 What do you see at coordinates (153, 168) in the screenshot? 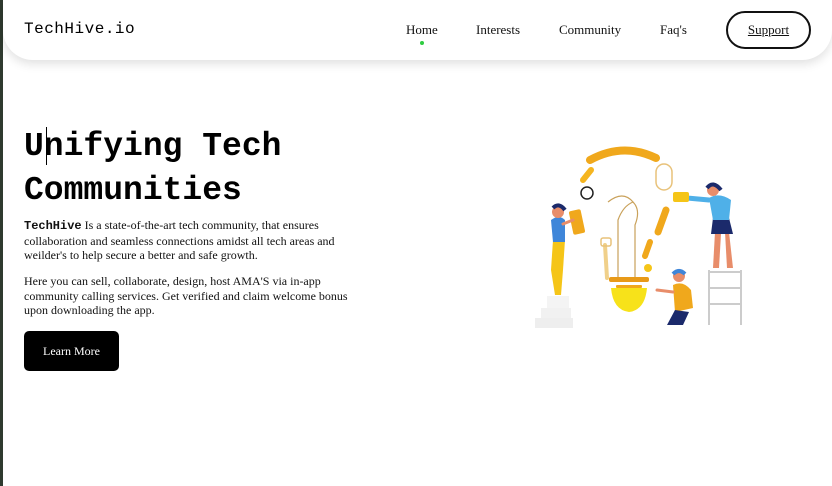
I see `hero-title: Unifying Tech Communities` at bounding box center [153, 168].